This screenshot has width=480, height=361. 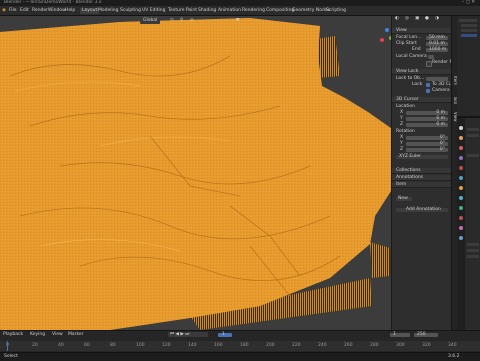 I want to click on add-annotation-button: Add Annotation, so click(x=422, y=209).